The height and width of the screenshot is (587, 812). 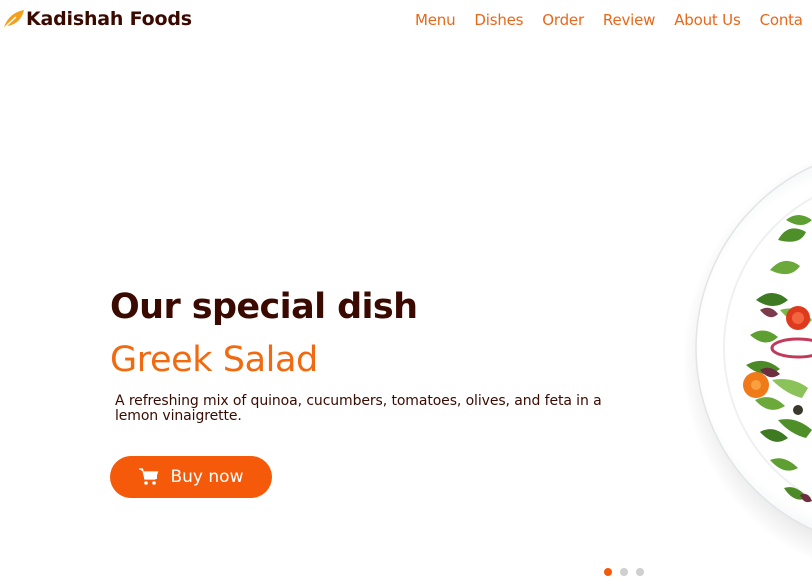 I want to click on salad-plate-illustration, so click(x=747, y=360).